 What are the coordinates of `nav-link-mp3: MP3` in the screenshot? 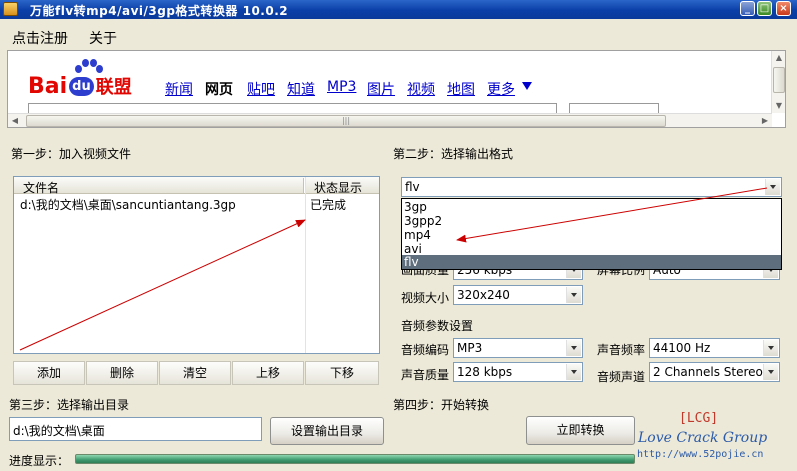 It's located at (341, 87).